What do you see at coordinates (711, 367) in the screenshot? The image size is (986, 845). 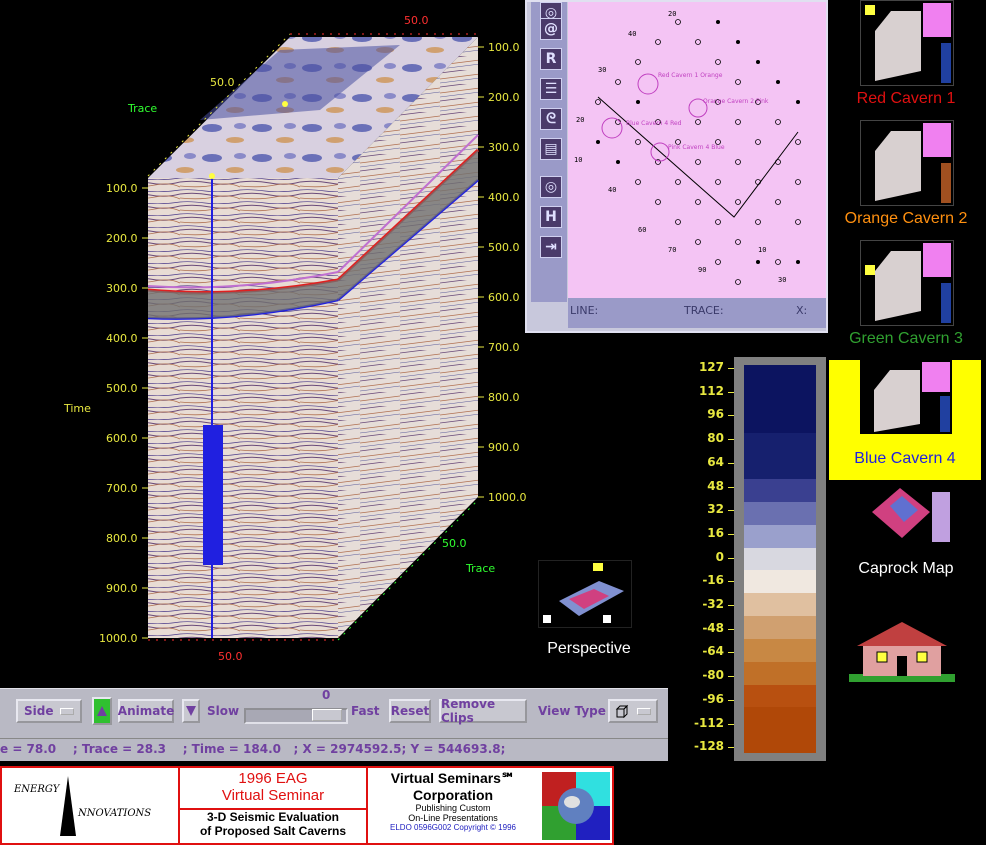 I see `color-bar-tick-label: 127` at bounding box center [711, 367].